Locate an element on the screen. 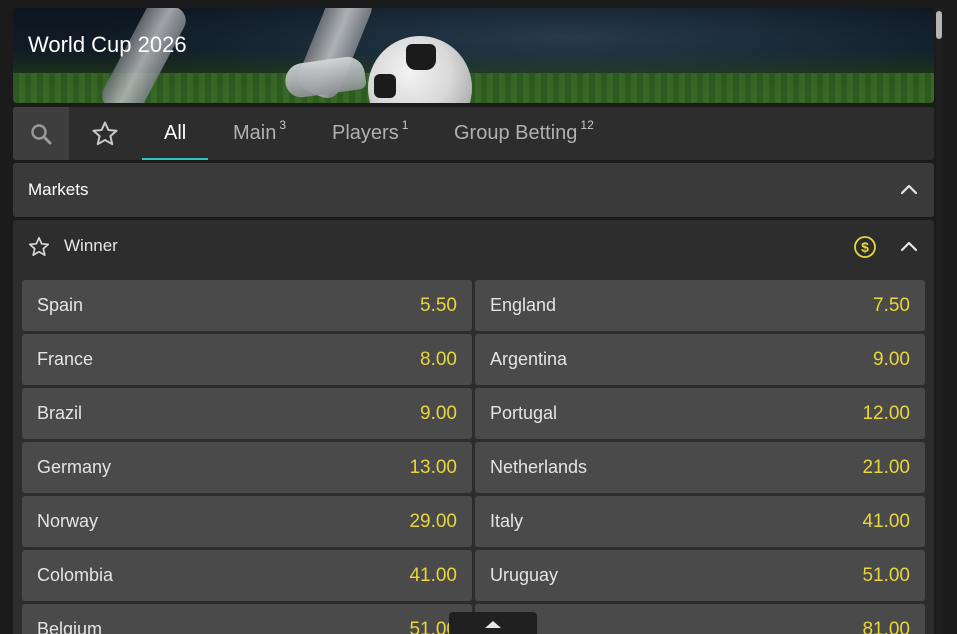  selection-name: Uruguay is located at coordinates (524, 575).